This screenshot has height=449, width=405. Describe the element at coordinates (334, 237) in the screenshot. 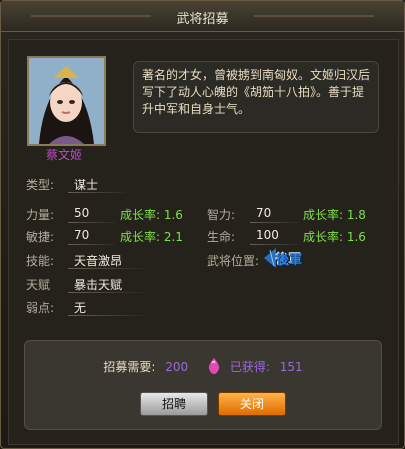

I see `hp-growth: 成长率: 1.6` at that location.